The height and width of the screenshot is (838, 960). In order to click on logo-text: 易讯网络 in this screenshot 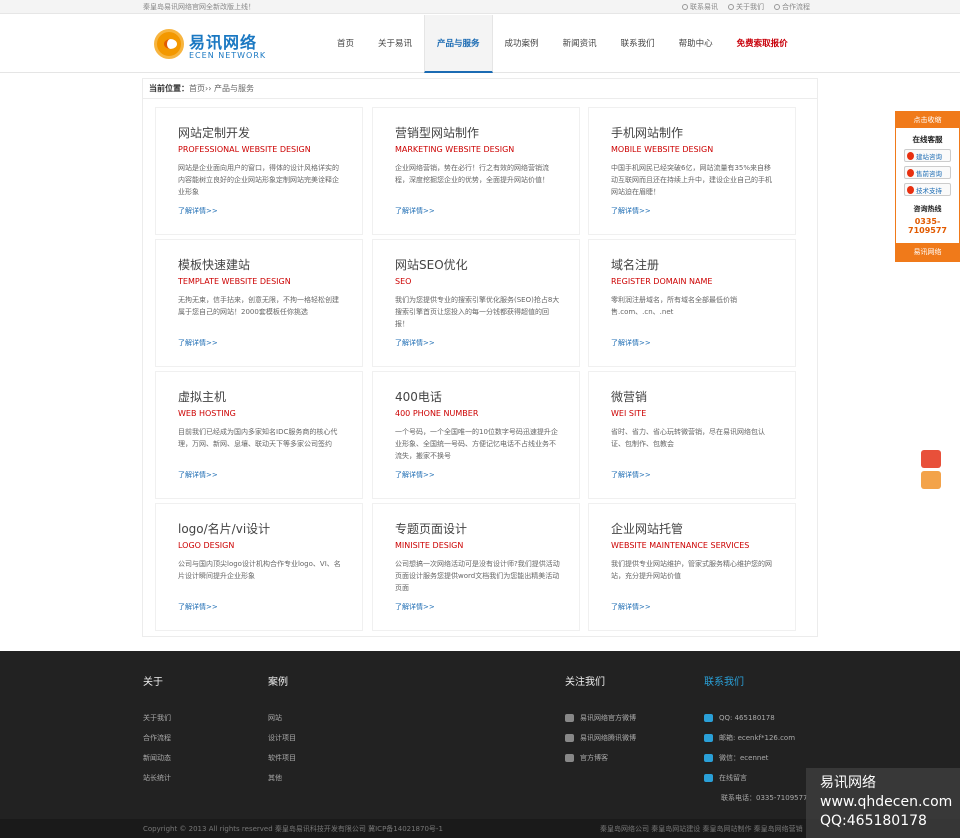, I will do `click(223, 42)`.